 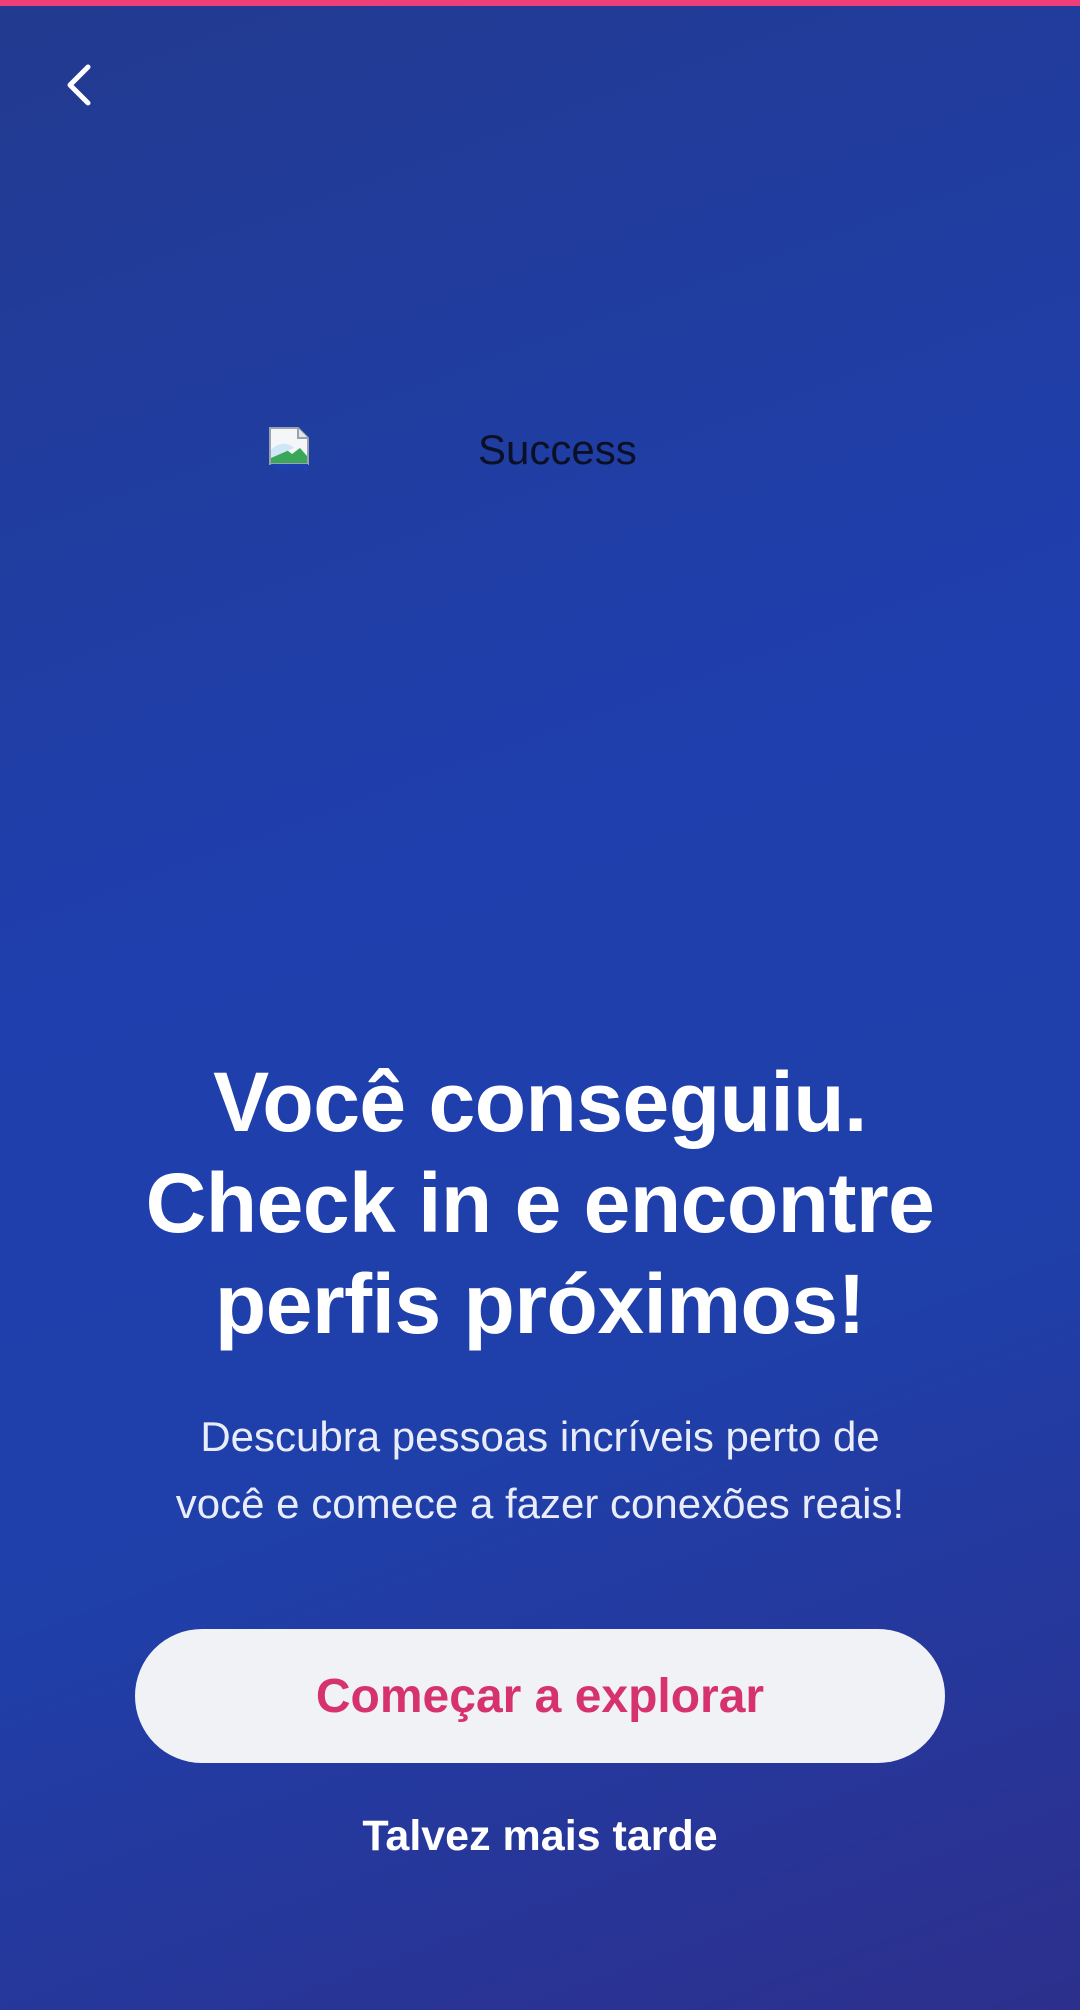 I want to click on success-image: Success, so click(x=488, y=450).